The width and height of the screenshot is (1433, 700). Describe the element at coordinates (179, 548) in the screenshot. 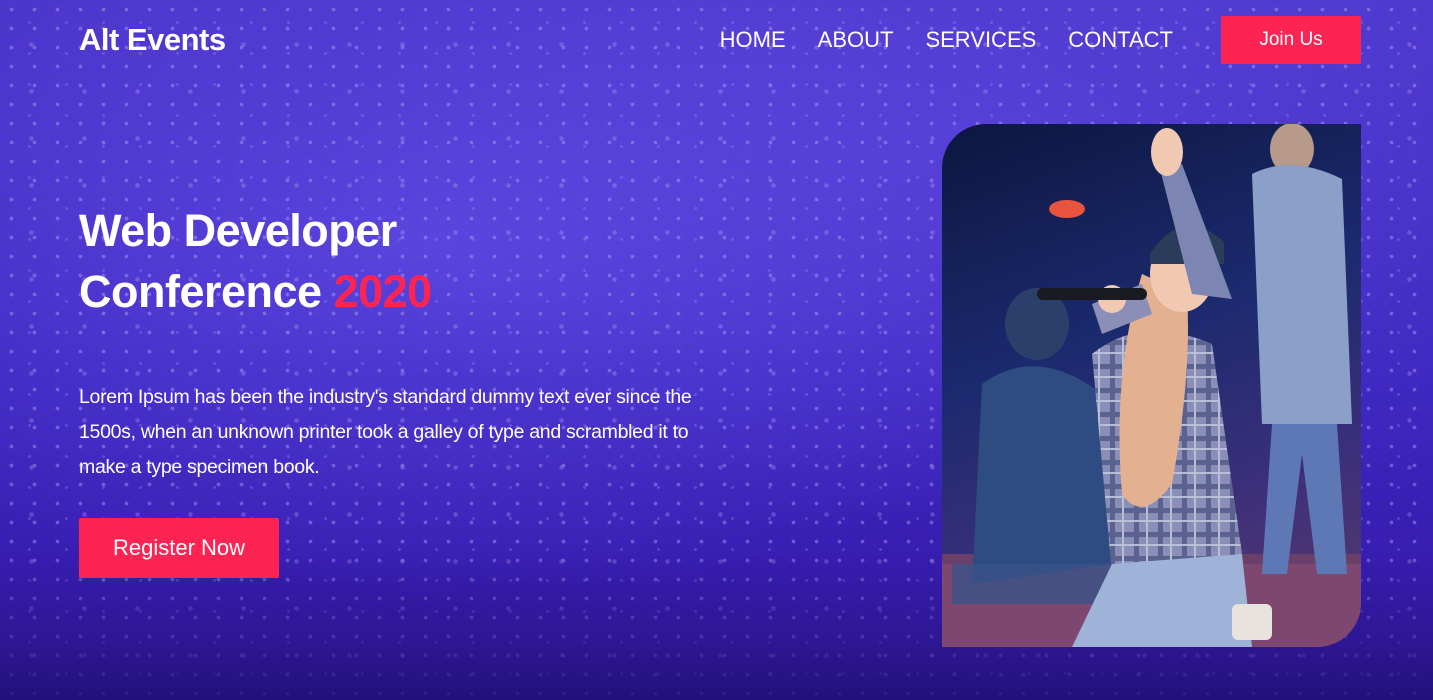

I see `register-now-button: Register Now` at that location.